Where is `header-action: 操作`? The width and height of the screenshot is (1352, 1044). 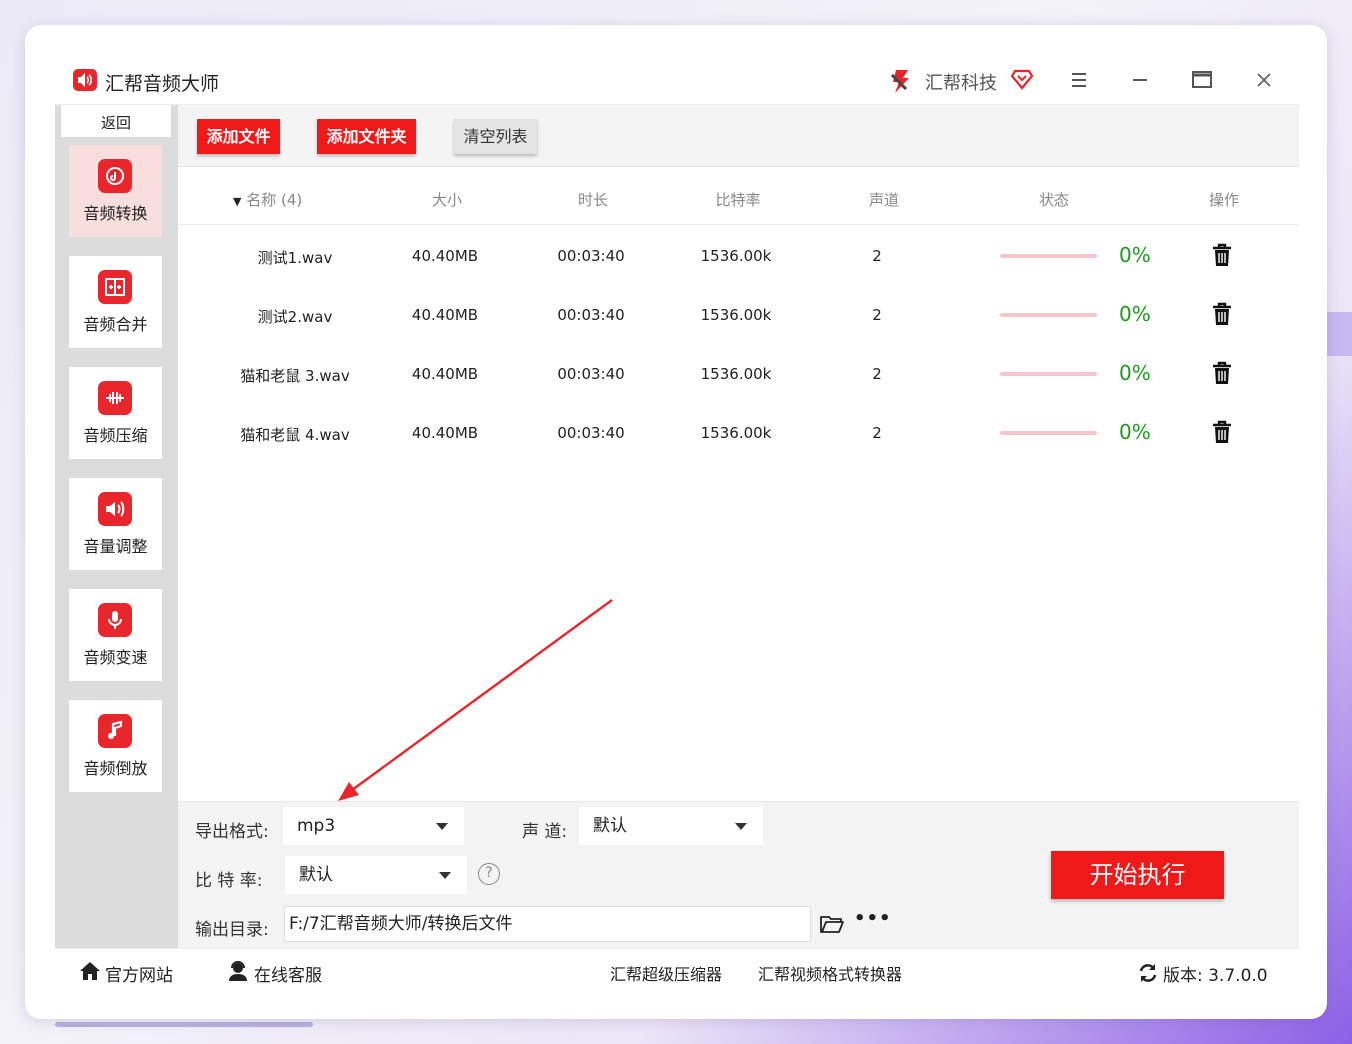
header-action: 操作 is located at coordinates (1223, 200).